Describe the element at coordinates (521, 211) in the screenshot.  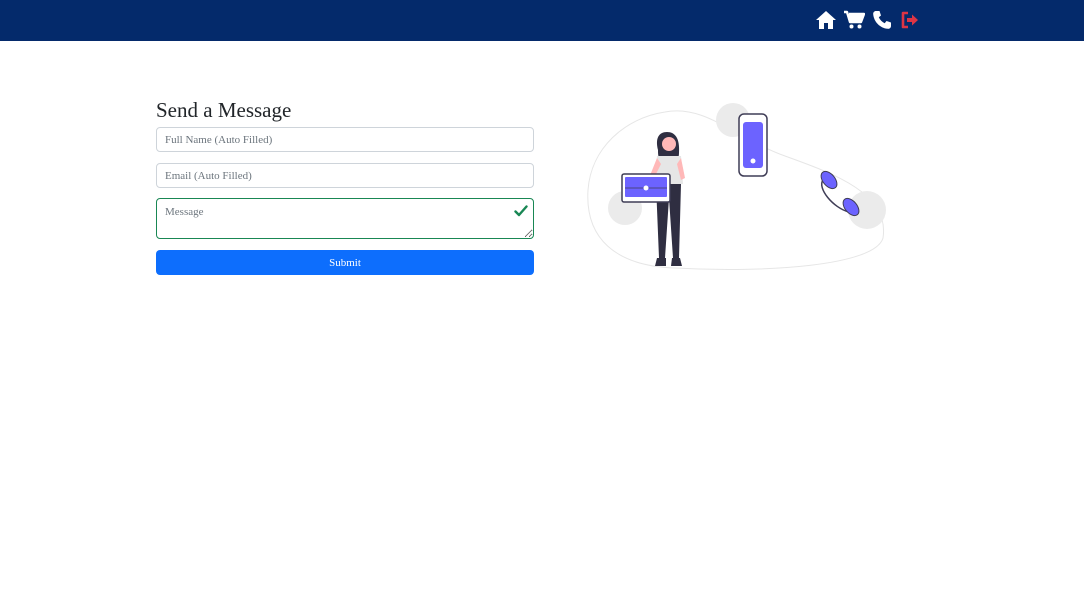
I see `valid-check-icon` at that location.